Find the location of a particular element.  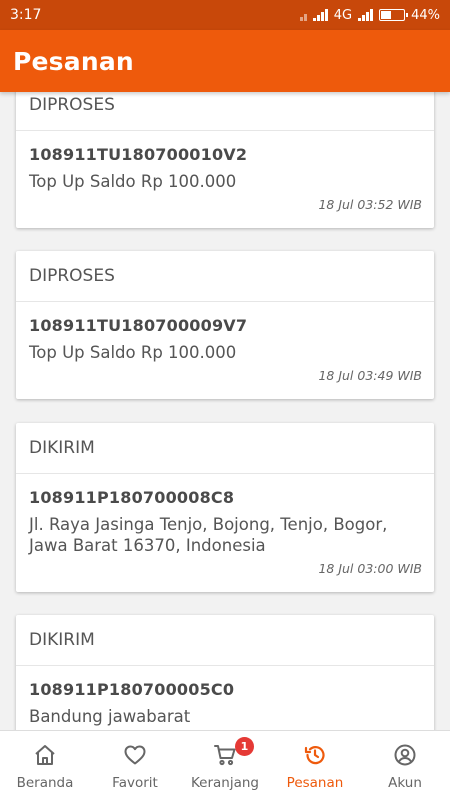

nav-item-favorit: Favorit is located at coordinates (135, 765).